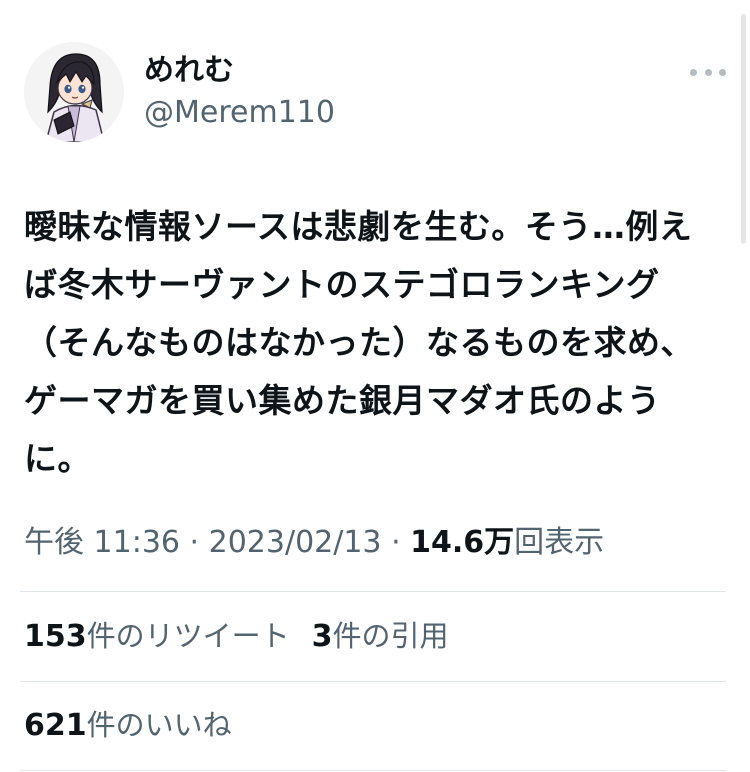 This screenshot has width=750, height=772. Describe the element at coordinates (390, 636) in the screenshot. I see `quotes-label: 件の引用` at that location.